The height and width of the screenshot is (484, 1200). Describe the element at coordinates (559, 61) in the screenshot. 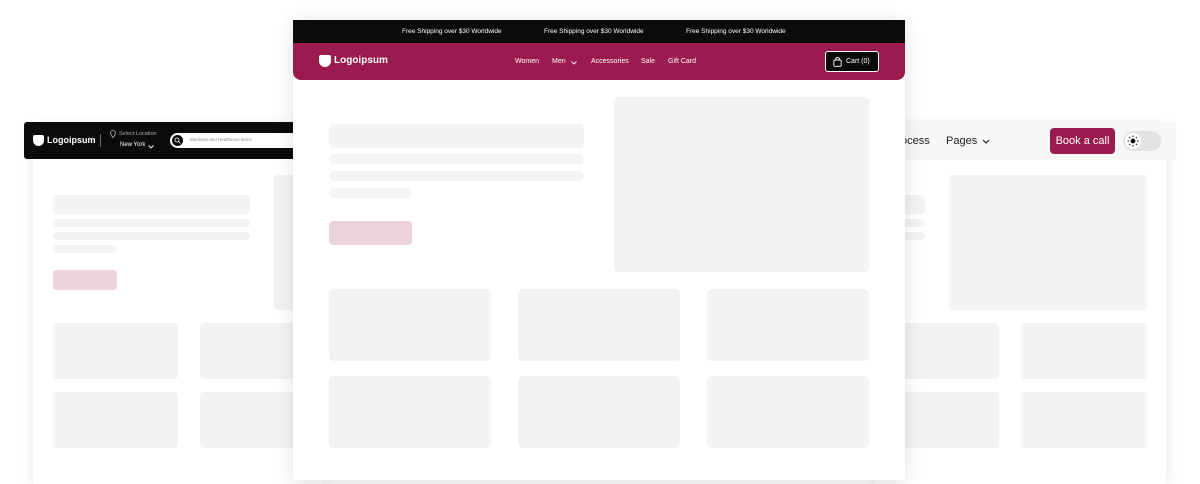

I see `nav-link-men: Men` at that location.